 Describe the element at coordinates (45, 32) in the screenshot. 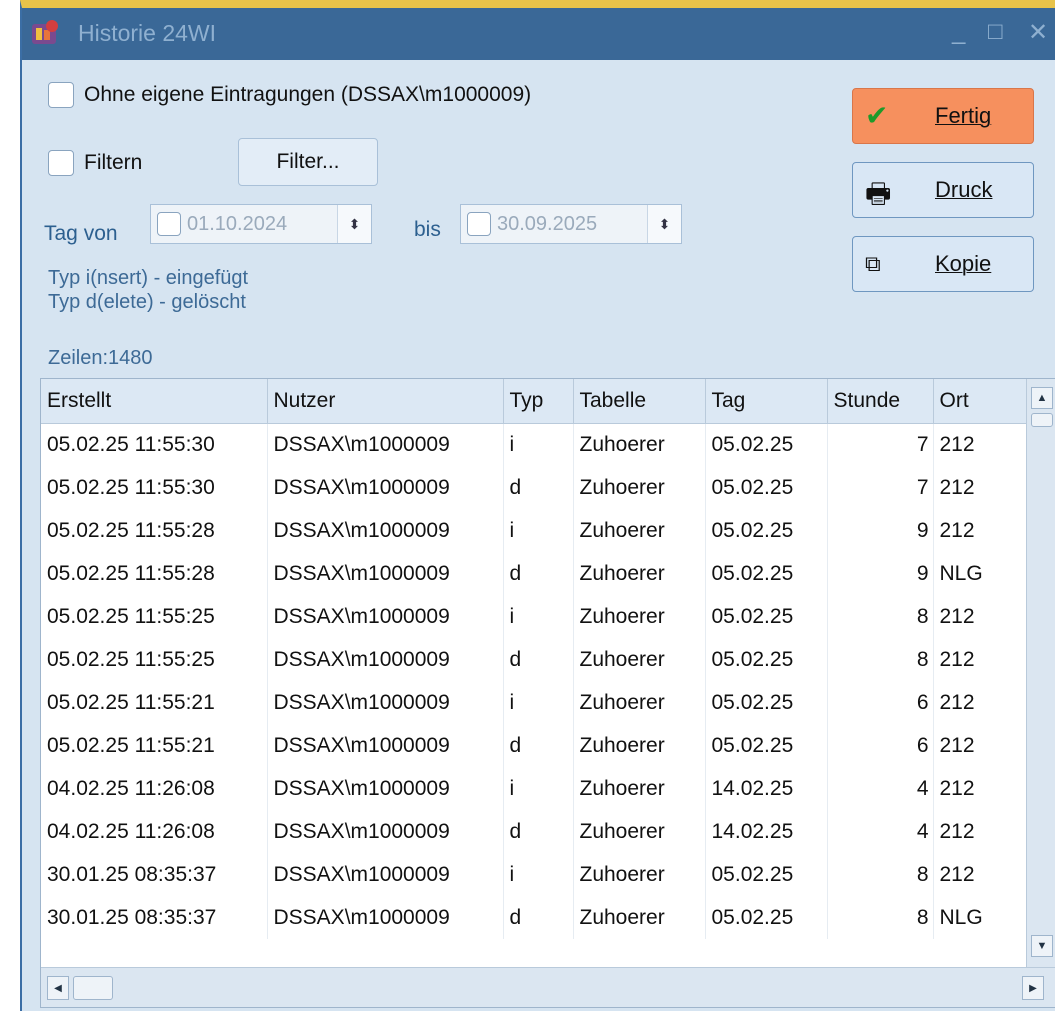

I see `app-logo-icon` at that location.